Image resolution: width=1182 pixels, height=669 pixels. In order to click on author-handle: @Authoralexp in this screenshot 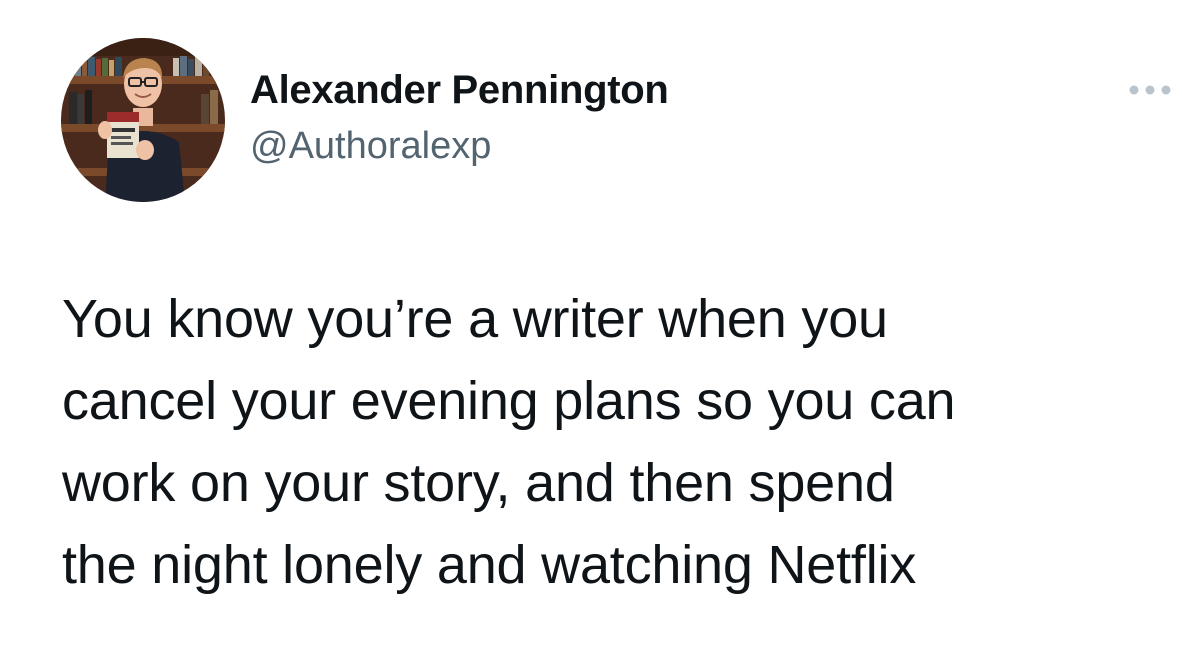, I will do `click(370, 146)`.